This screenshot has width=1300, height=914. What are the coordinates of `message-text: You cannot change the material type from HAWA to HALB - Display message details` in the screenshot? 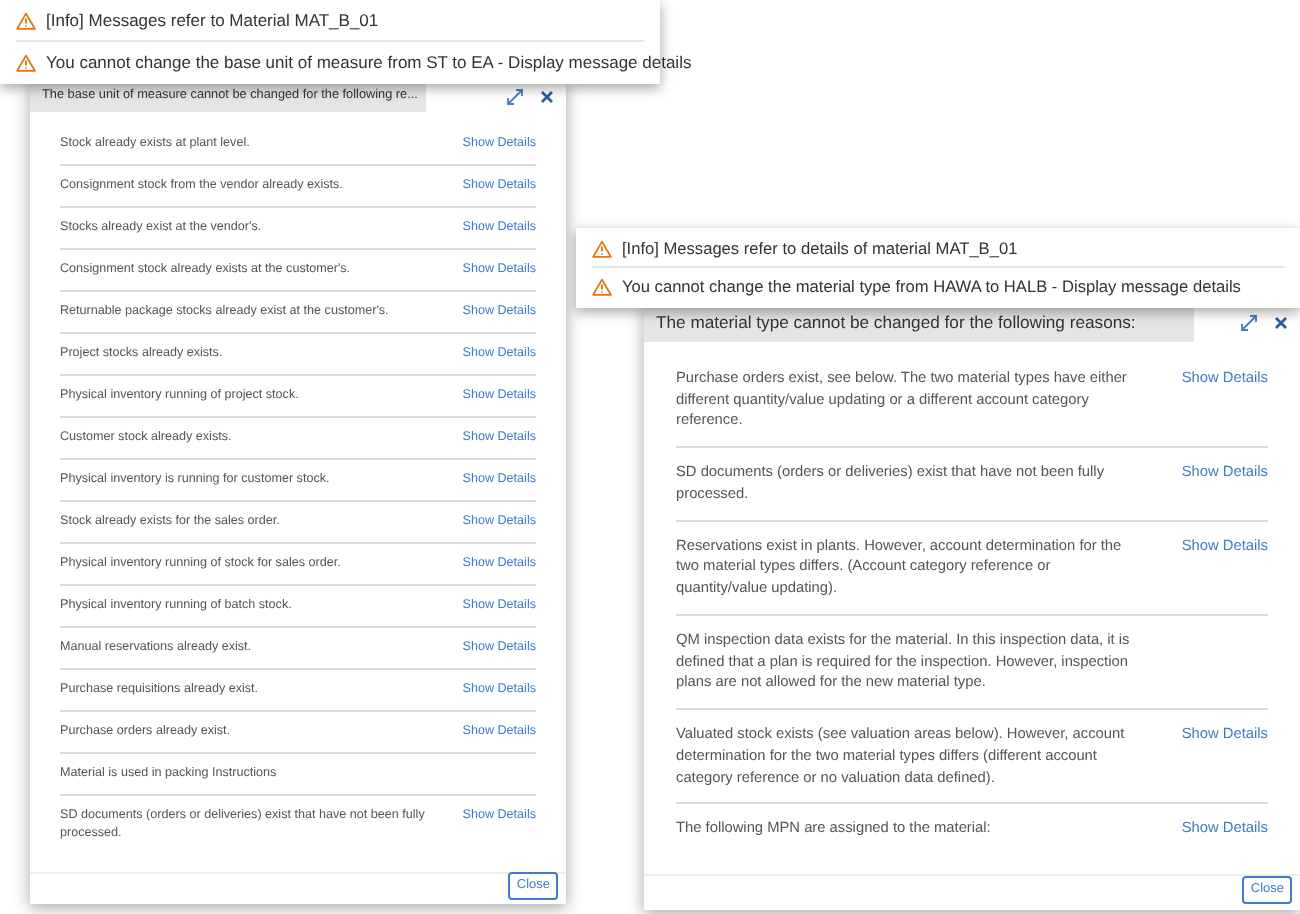 It's located at (931, 287).